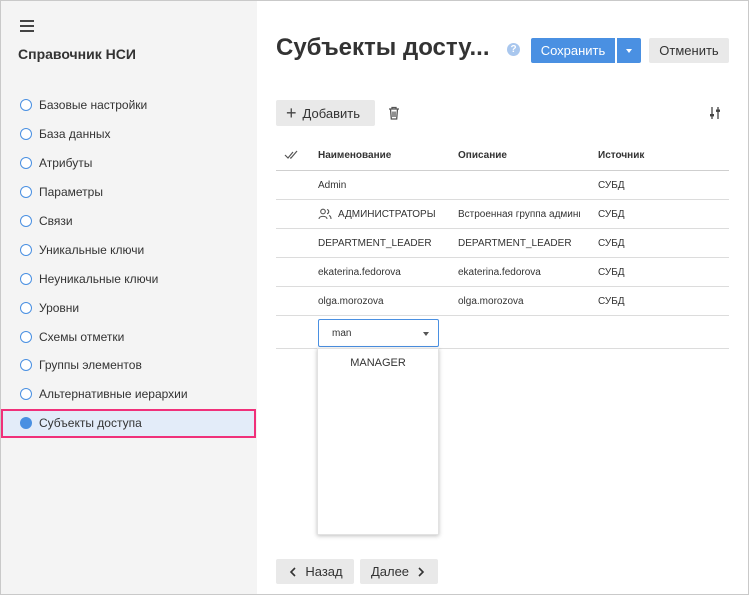 The width and height of the screenshot is (749, 595). I want to click on save-options-button, so click(629, 50).